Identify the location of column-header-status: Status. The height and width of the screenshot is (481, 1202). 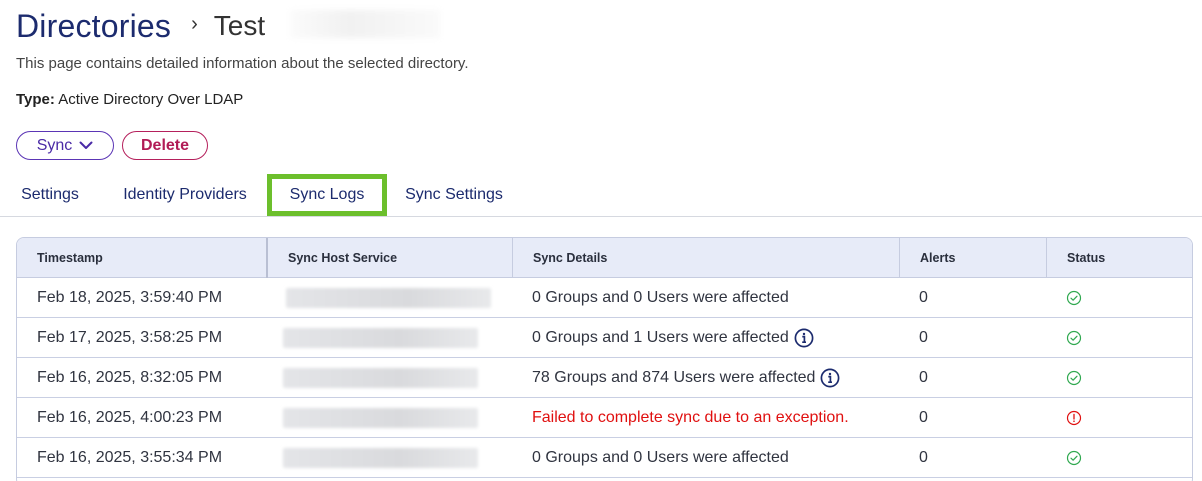
(1119, 258).